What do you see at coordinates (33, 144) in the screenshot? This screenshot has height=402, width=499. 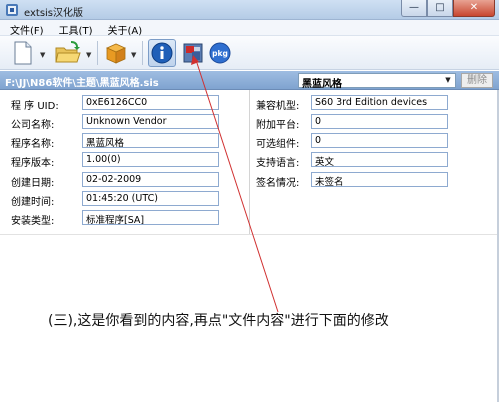 I see `field-label: 程序名称:` at bounding box center [33, 144].